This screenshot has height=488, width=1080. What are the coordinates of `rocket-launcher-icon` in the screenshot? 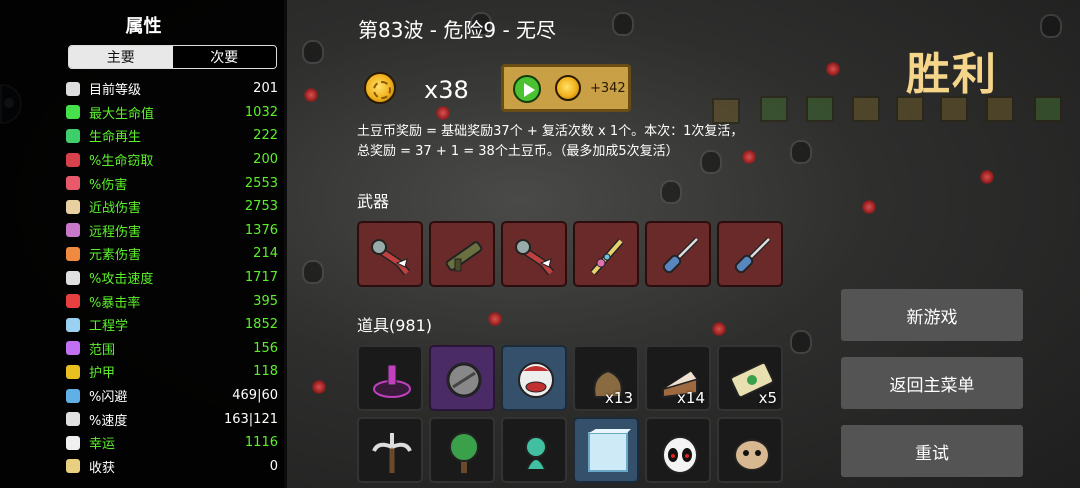 It's located at (464, 256).